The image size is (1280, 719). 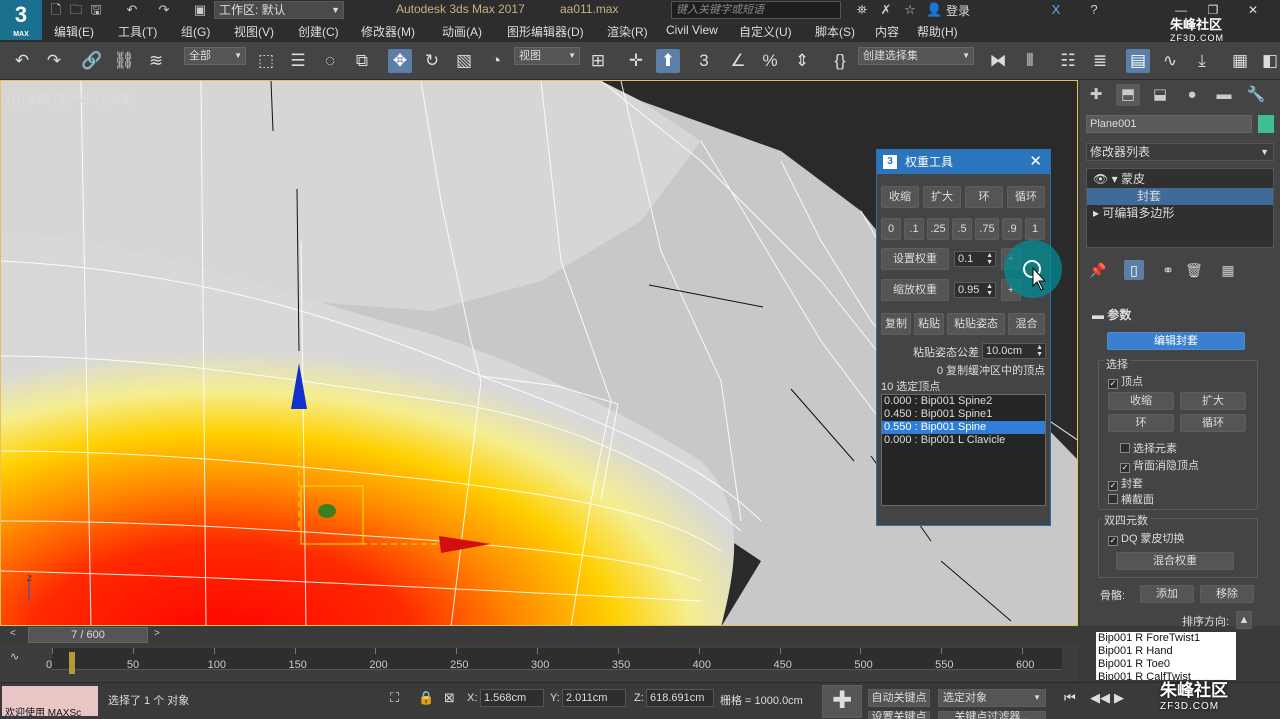 I want to click on create-tab-icon: ✚, so click(x=1096, y=95).